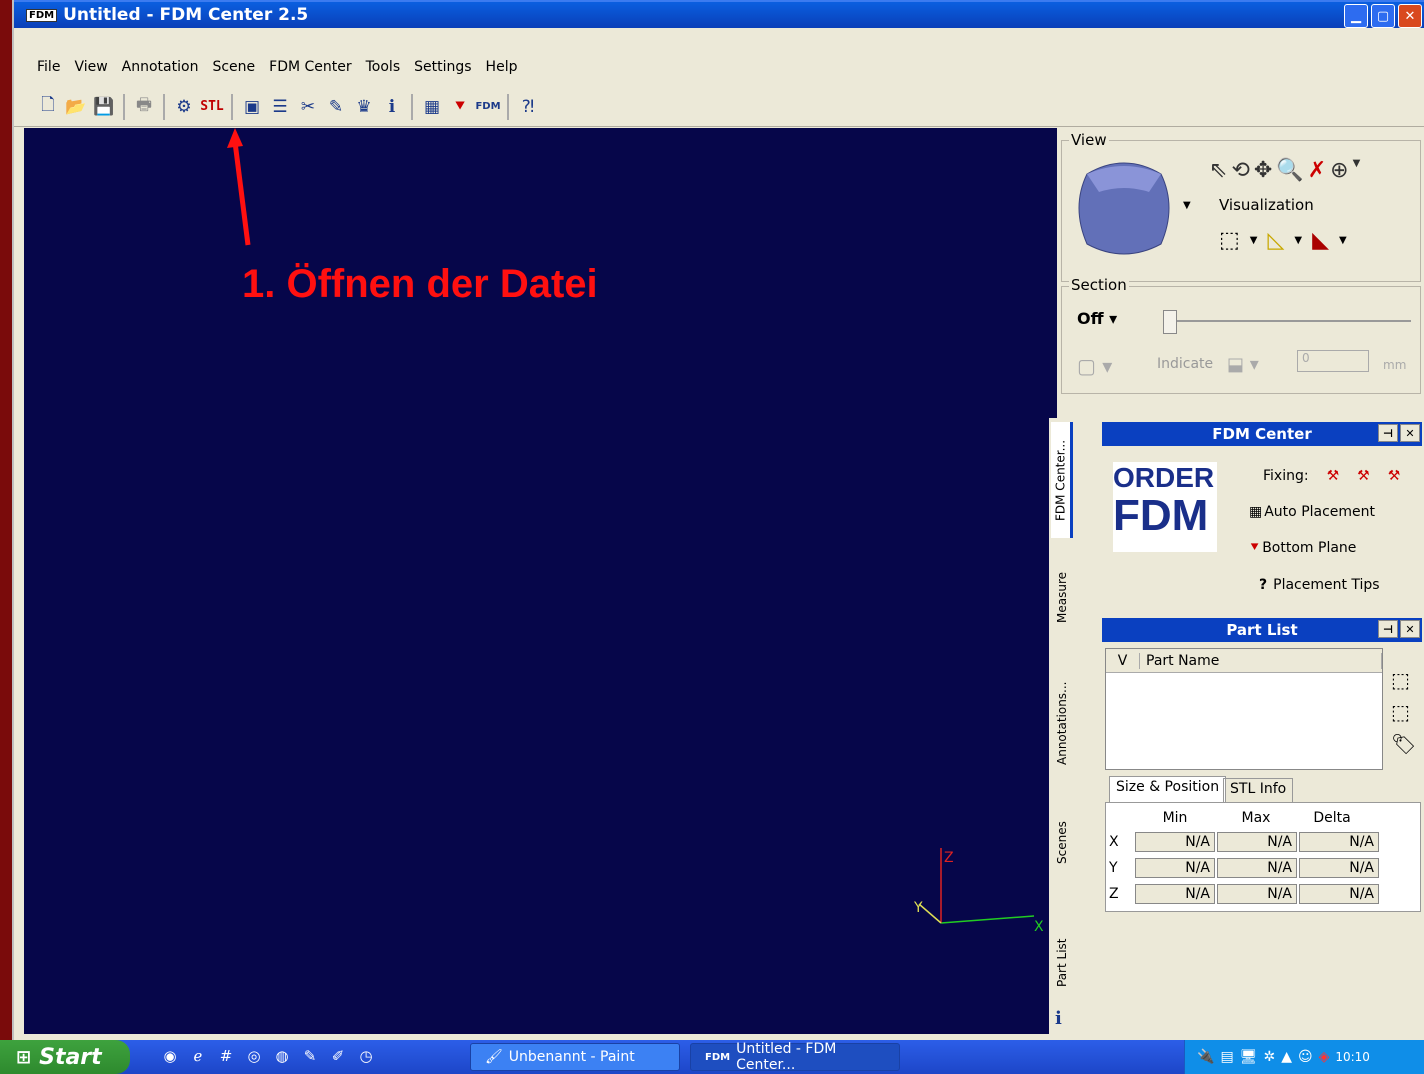 This screenshot has height=1074, width=1424. I want to click on tag-icon: 🏷, so click(1403, 744).